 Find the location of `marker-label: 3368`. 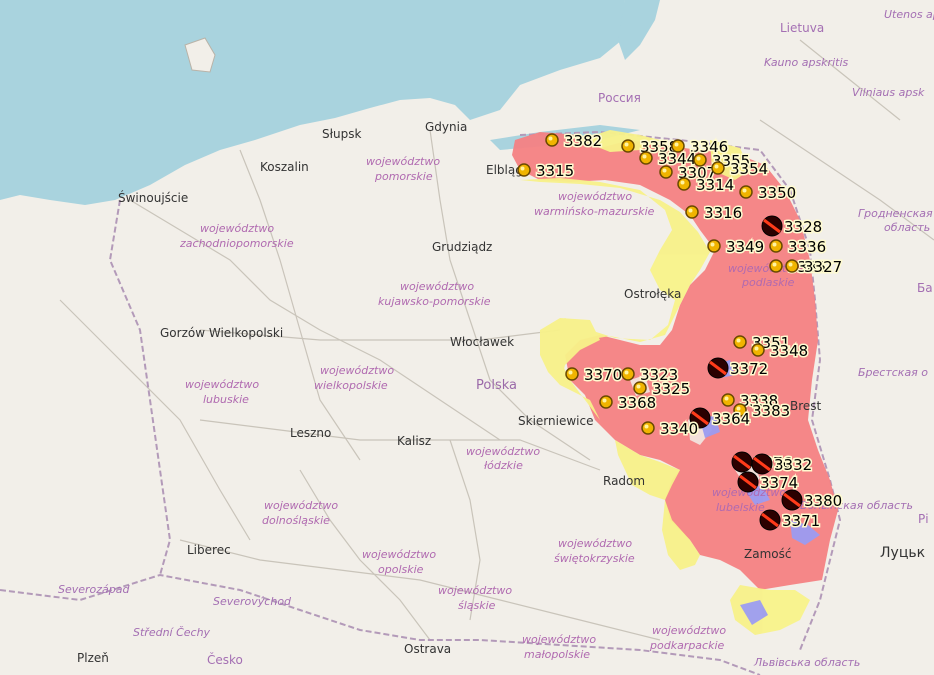

marker-label: 3368 is located at coordinates (637, 403).